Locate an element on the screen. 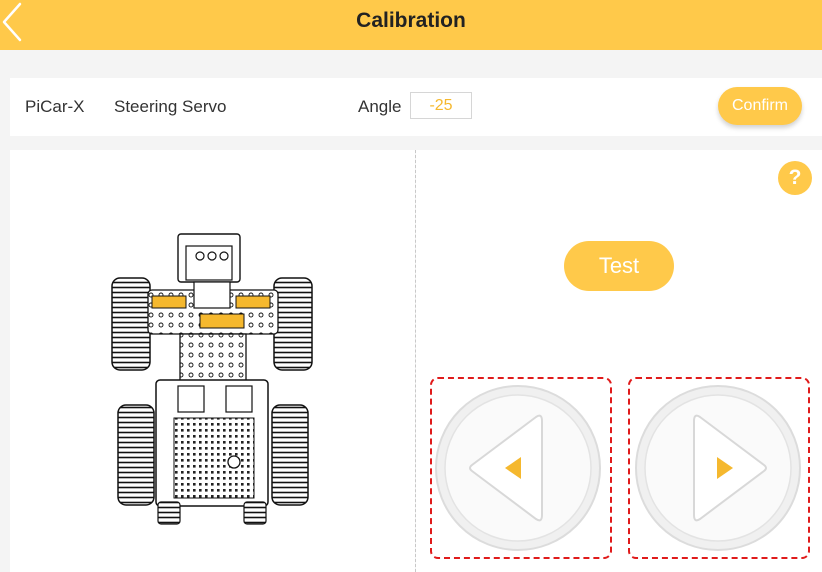 This screenshot has height=572, width=822. angle-input is located at coordinates (441, 105).